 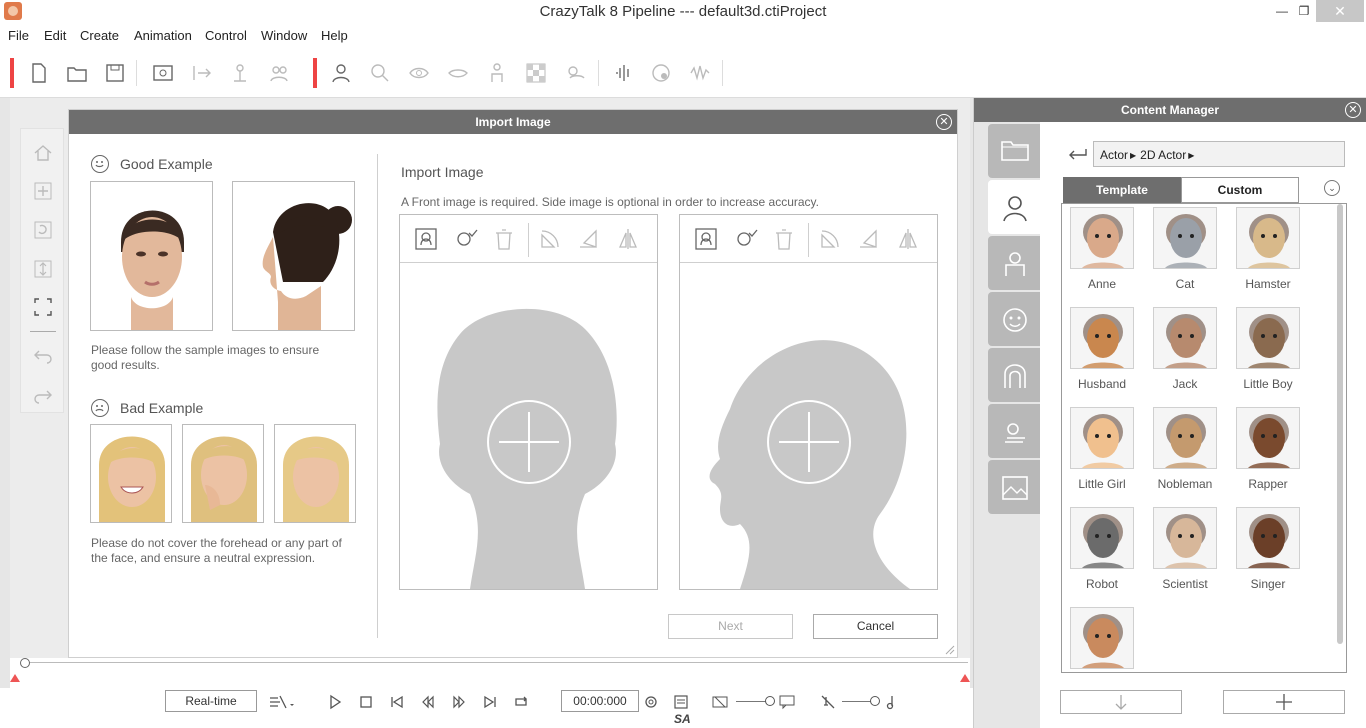 I want to click on time-display: 00:00:000, so click(x=600, y=701).